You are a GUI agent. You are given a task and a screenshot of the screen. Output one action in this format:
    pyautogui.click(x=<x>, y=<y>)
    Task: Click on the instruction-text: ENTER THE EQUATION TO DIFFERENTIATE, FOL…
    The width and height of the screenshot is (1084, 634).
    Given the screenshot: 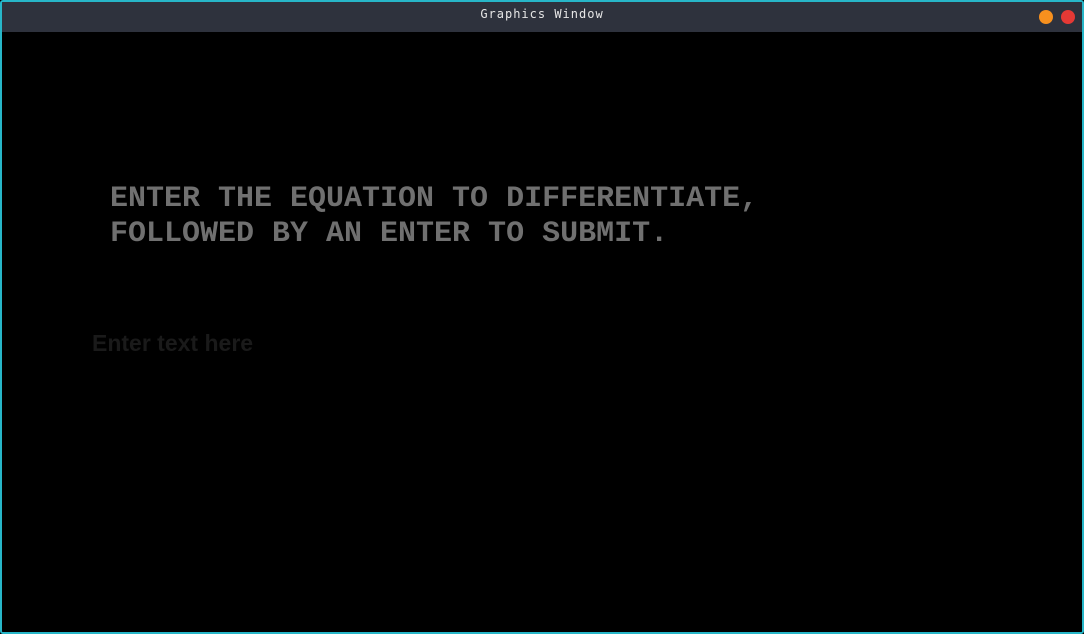 What is the action you would take?
    pyautogui.click(x=434, y=217)
    